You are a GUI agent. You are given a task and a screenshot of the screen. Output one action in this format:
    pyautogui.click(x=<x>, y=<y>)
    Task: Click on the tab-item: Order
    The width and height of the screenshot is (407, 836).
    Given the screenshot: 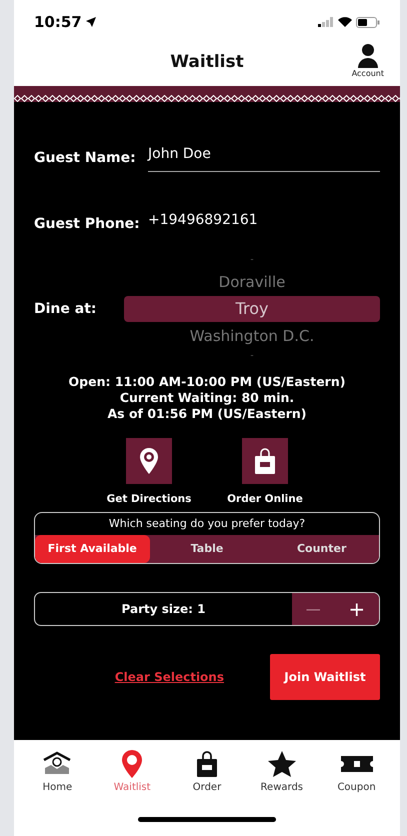 What is the action you would take?
    pyautogui.click(x=207, y=772)
    